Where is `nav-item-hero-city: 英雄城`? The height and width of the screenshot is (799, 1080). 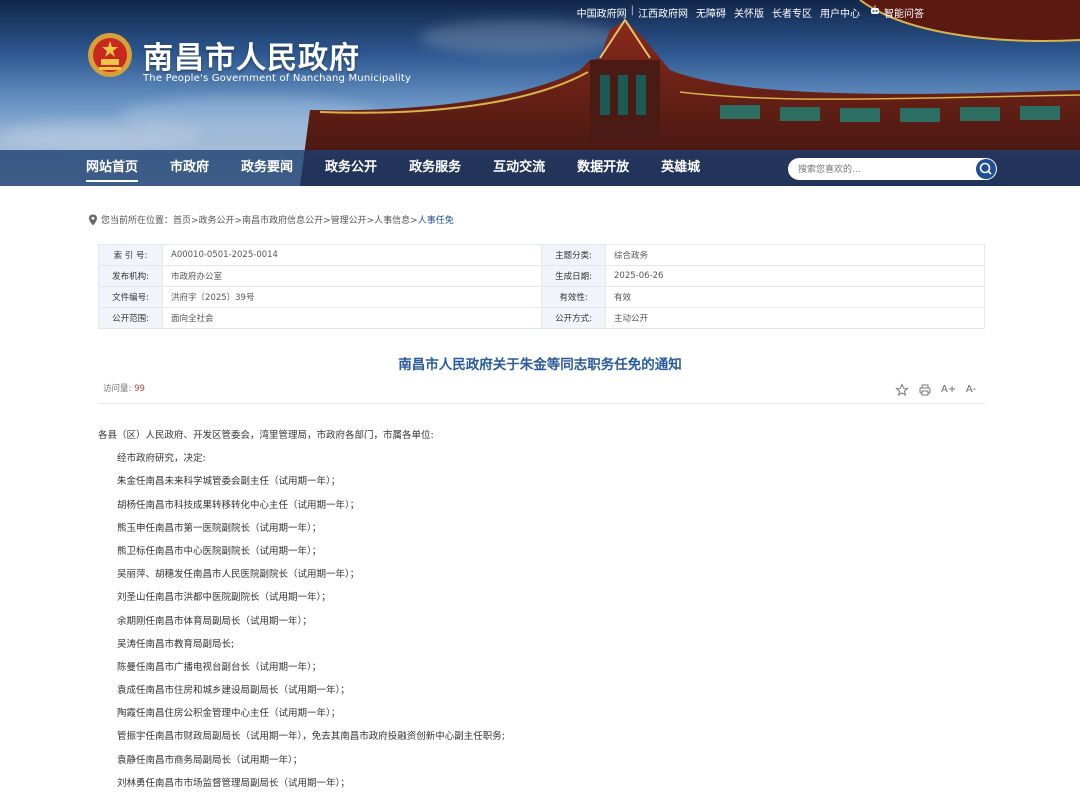
nav-item-hero-city: 英雄城 is located at coordinates (680, 168).